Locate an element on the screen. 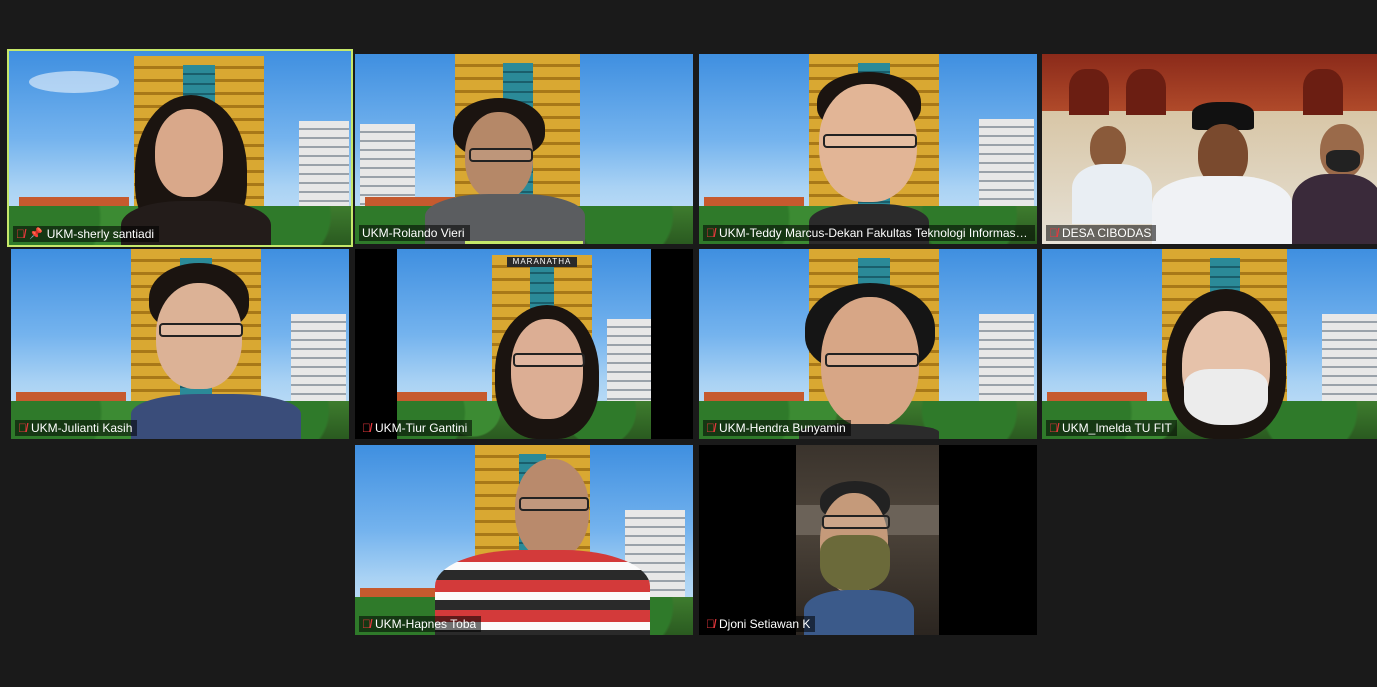 Image resolution: width=1377 pixels, height=687 pixels. pin-icon: 📌 is located at coordinates (36, 233).